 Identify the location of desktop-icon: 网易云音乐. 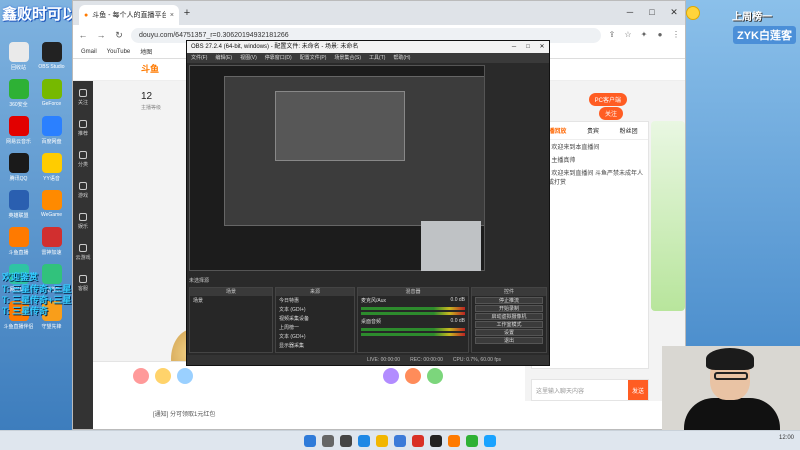
(18, 130).